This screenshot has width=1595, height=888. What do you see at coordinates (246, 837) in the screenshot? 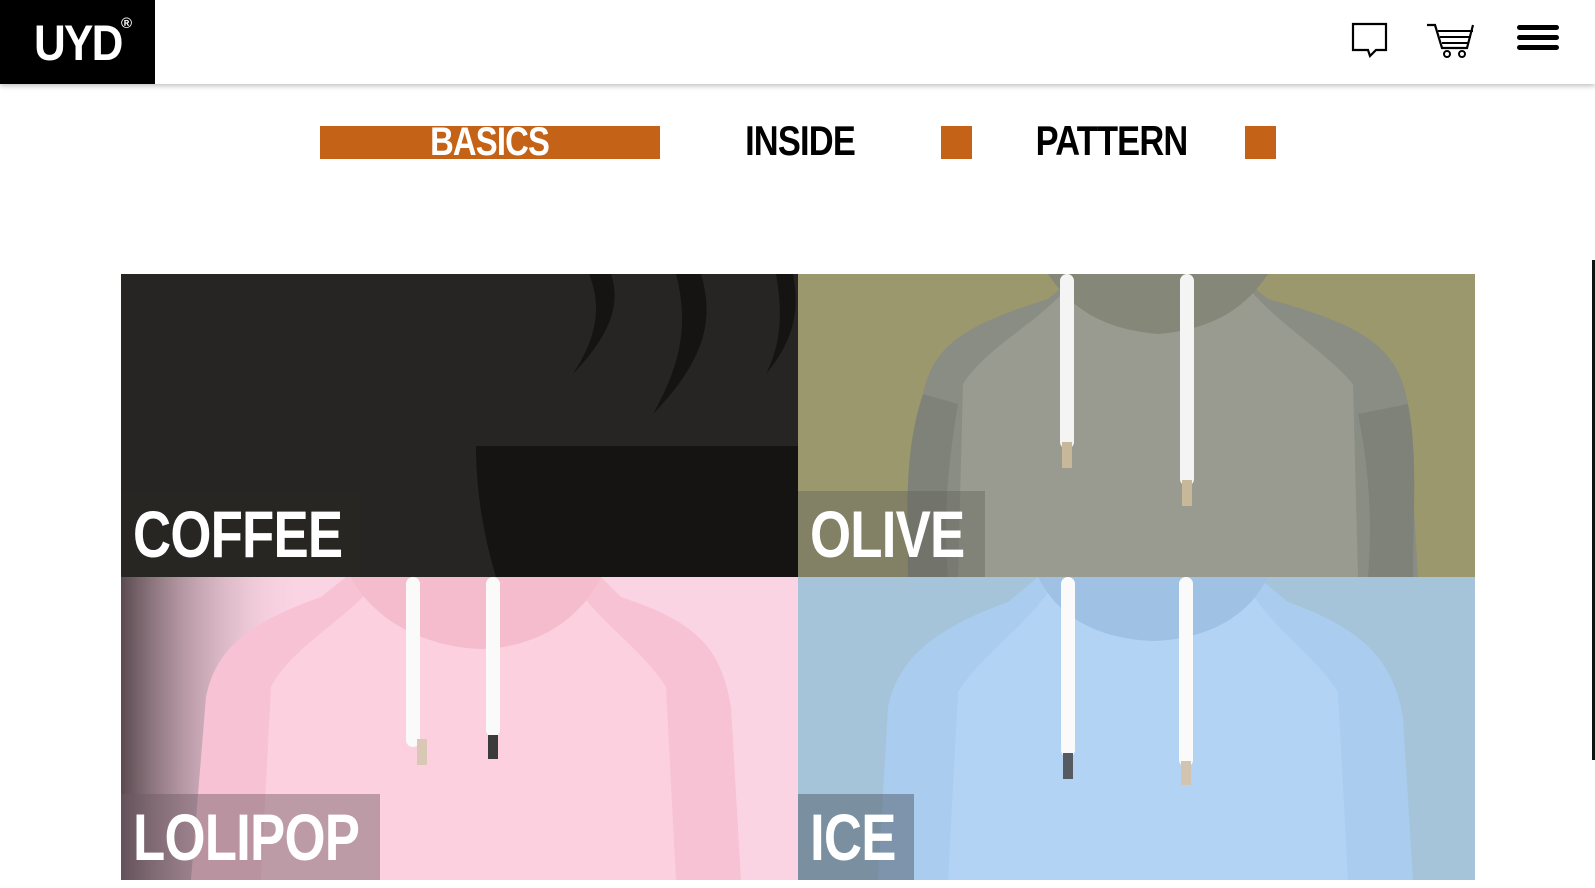
I see `product-name: LOLIPOP` at bounding box center [246, 837].